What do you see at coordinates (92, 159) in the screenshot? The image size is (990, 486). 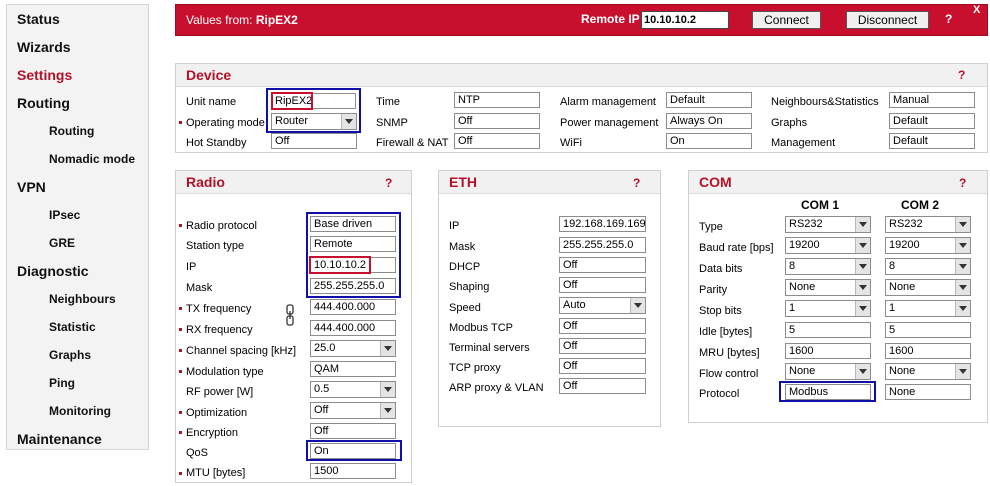 I see `nav-nomadic: Nomadic mode` at bounding box center [92, 159].